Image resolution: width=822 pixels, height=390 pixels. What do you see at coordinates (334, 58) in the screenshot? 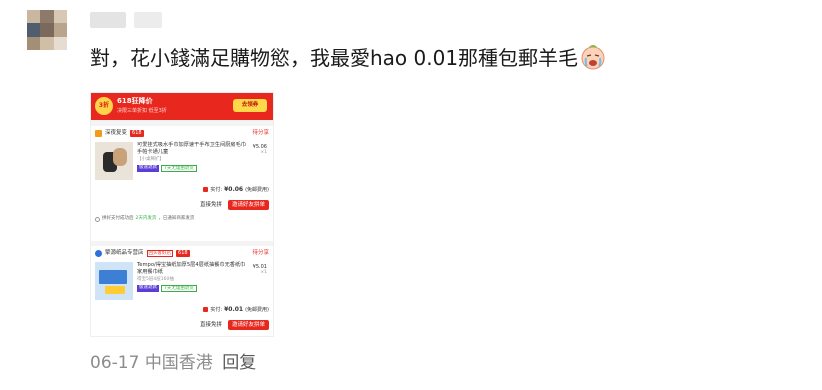
I see `comment-body: 對，花小錢滿足購物慾，我最愛hao 0.01那種包郵羊毛` at bounding box center [334, 58].